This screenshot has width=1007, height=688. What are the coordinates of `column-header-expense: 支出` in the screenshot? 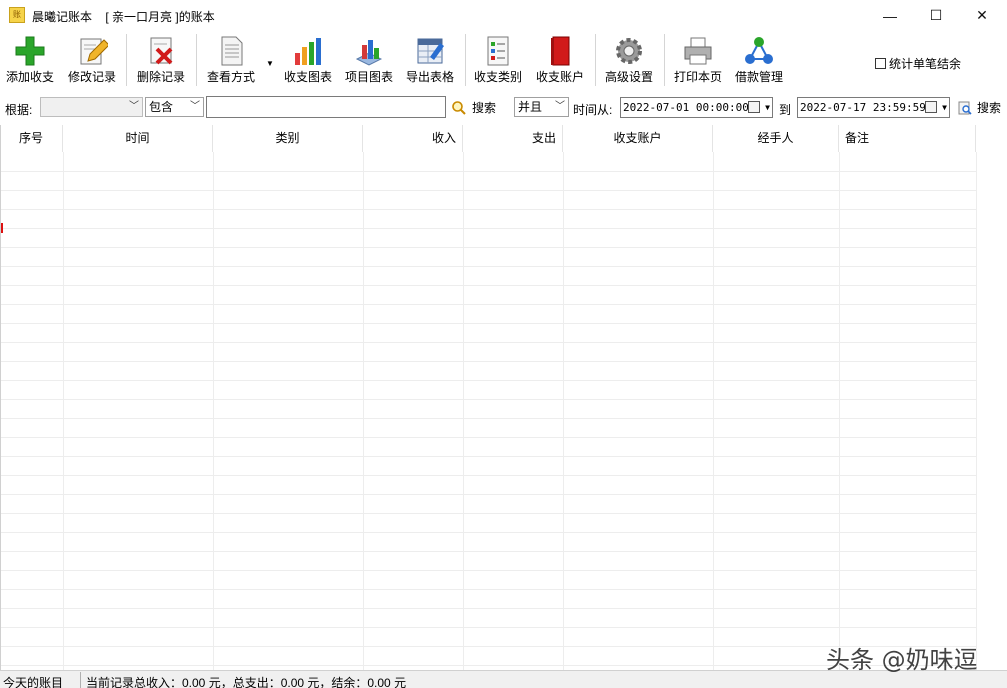 It's located at (513, 138).